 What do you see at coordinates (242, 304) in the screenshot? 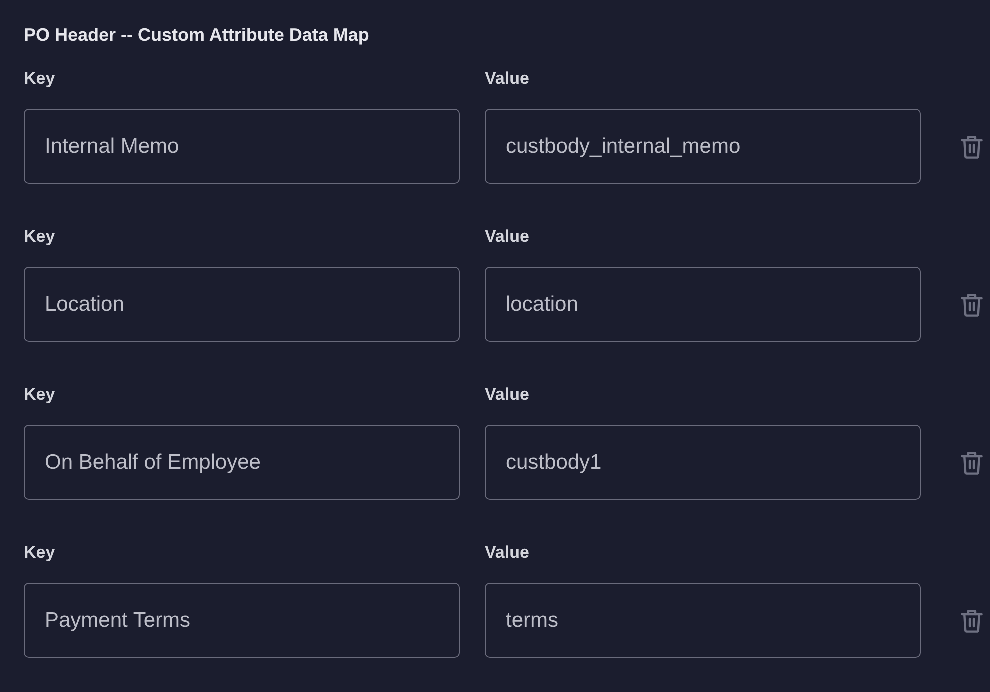
I see `key-input: Location` at bounding box center [242, 304].